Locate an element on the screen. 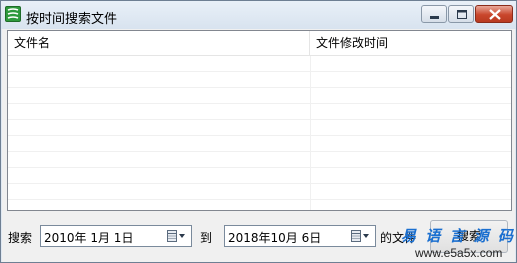 The image size is (517, 263). title-bar: 按时间搜索文件 is located at coordinates (258, 15).